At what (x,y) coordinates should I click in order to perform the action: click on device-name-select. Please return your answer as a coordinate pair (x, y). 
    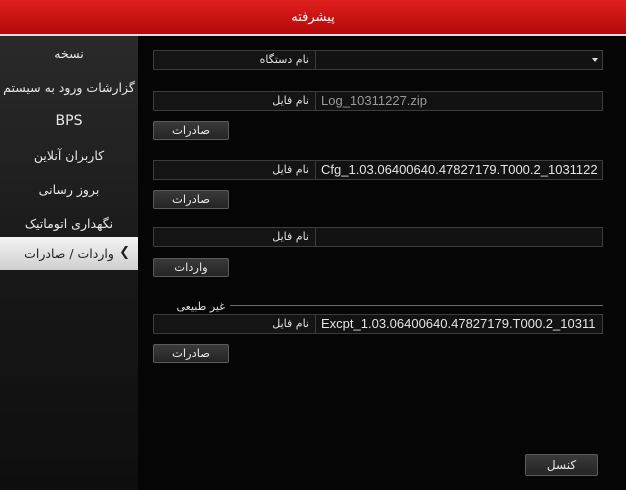
    Looking at the image, I should click on (459, 60).